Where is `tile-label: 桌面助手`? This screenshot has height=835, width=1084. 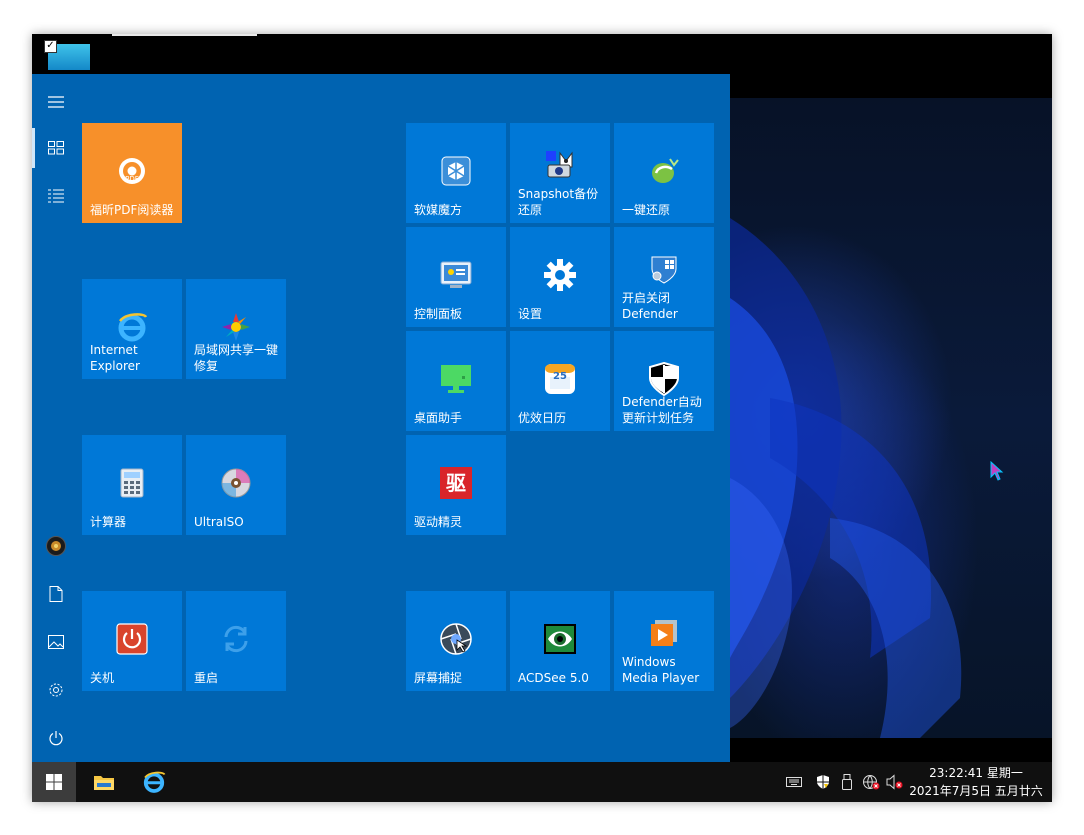 tile-label: 桌面助手 is located at coordinates (438, 418).